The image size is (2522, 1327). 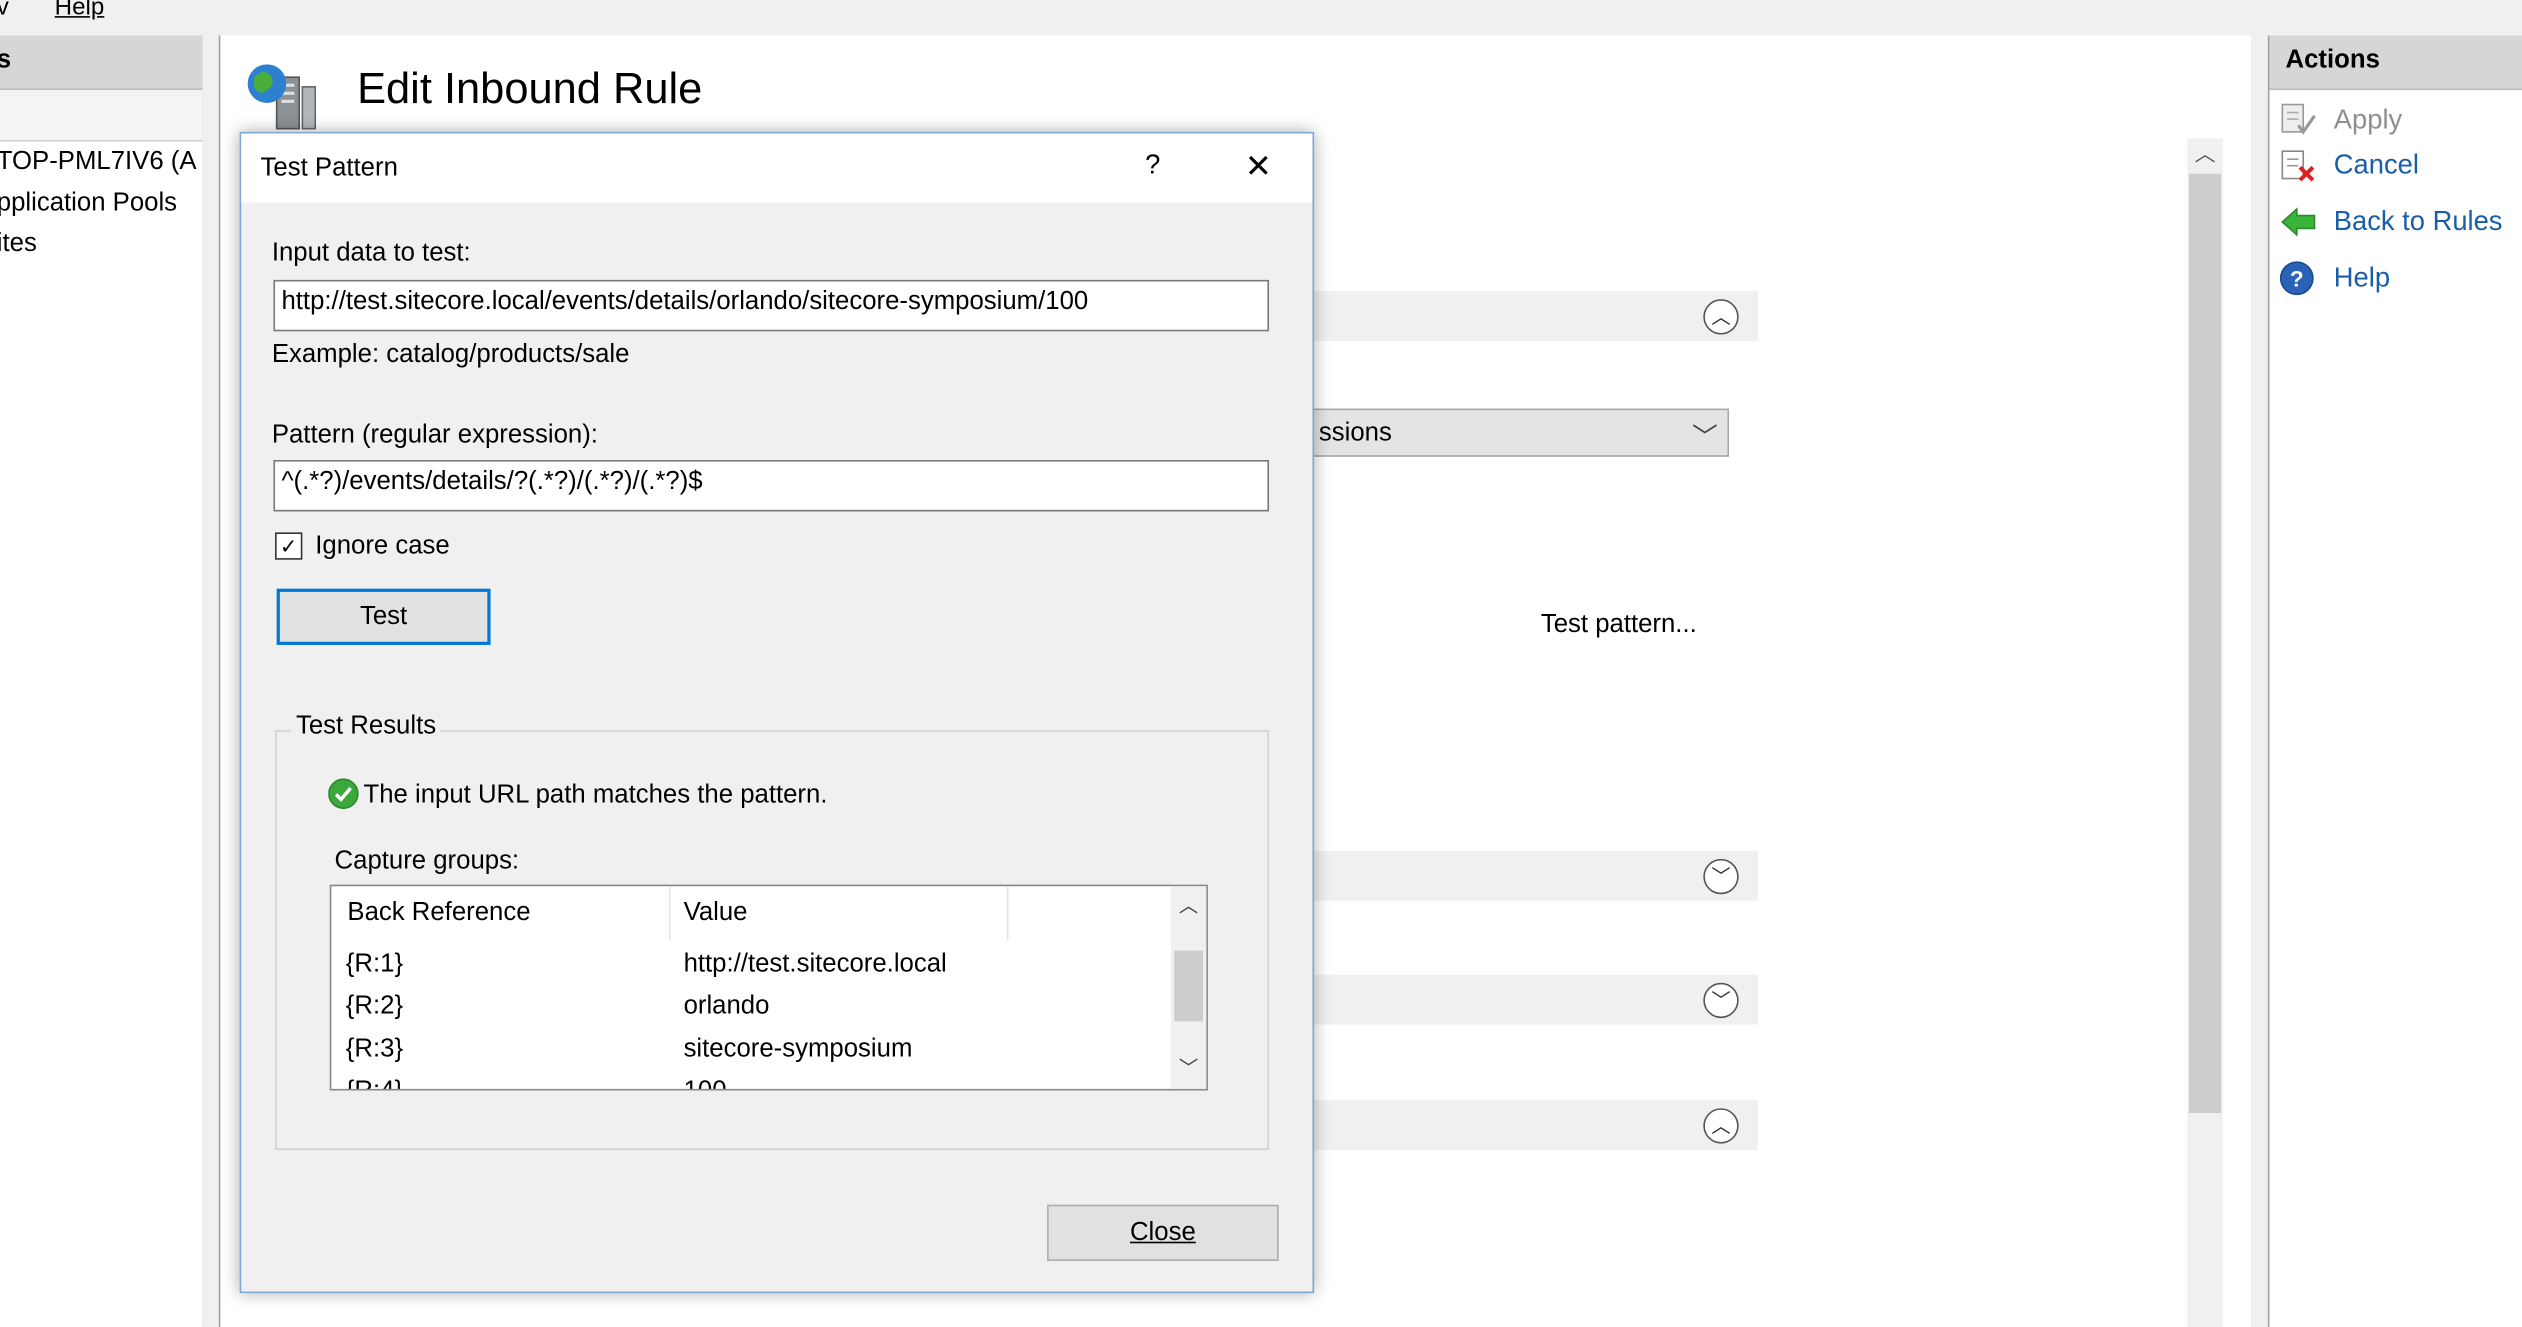 I want to click on content-scrollbar: ︿, so click(x=2205, y=732).